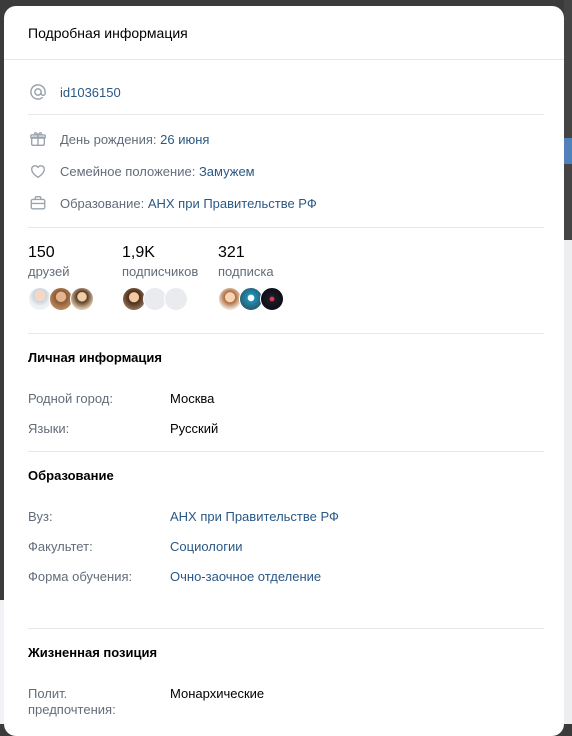 The height and width of the screenshot is (736, 572). What do you see at coordinates (286, 92) in the screenshot?
I see `profile-id-row: id1036150` at bounding box center [286, 92].